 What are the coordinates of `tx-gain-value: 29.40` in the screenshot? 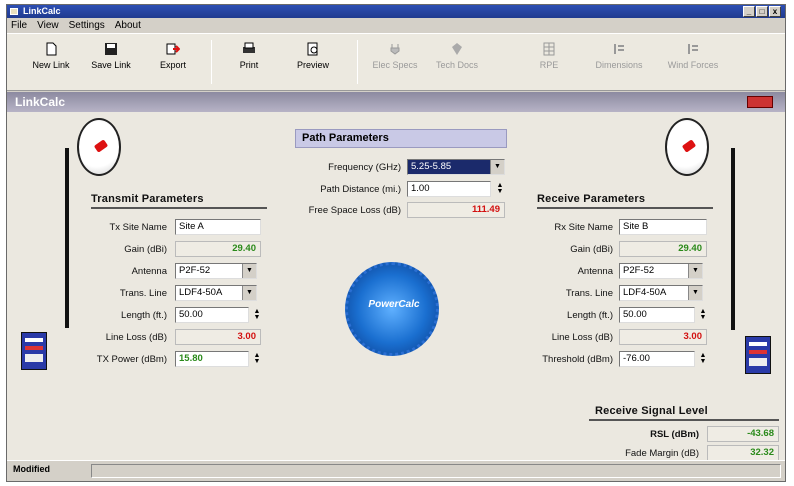 It's located at (218, 249).